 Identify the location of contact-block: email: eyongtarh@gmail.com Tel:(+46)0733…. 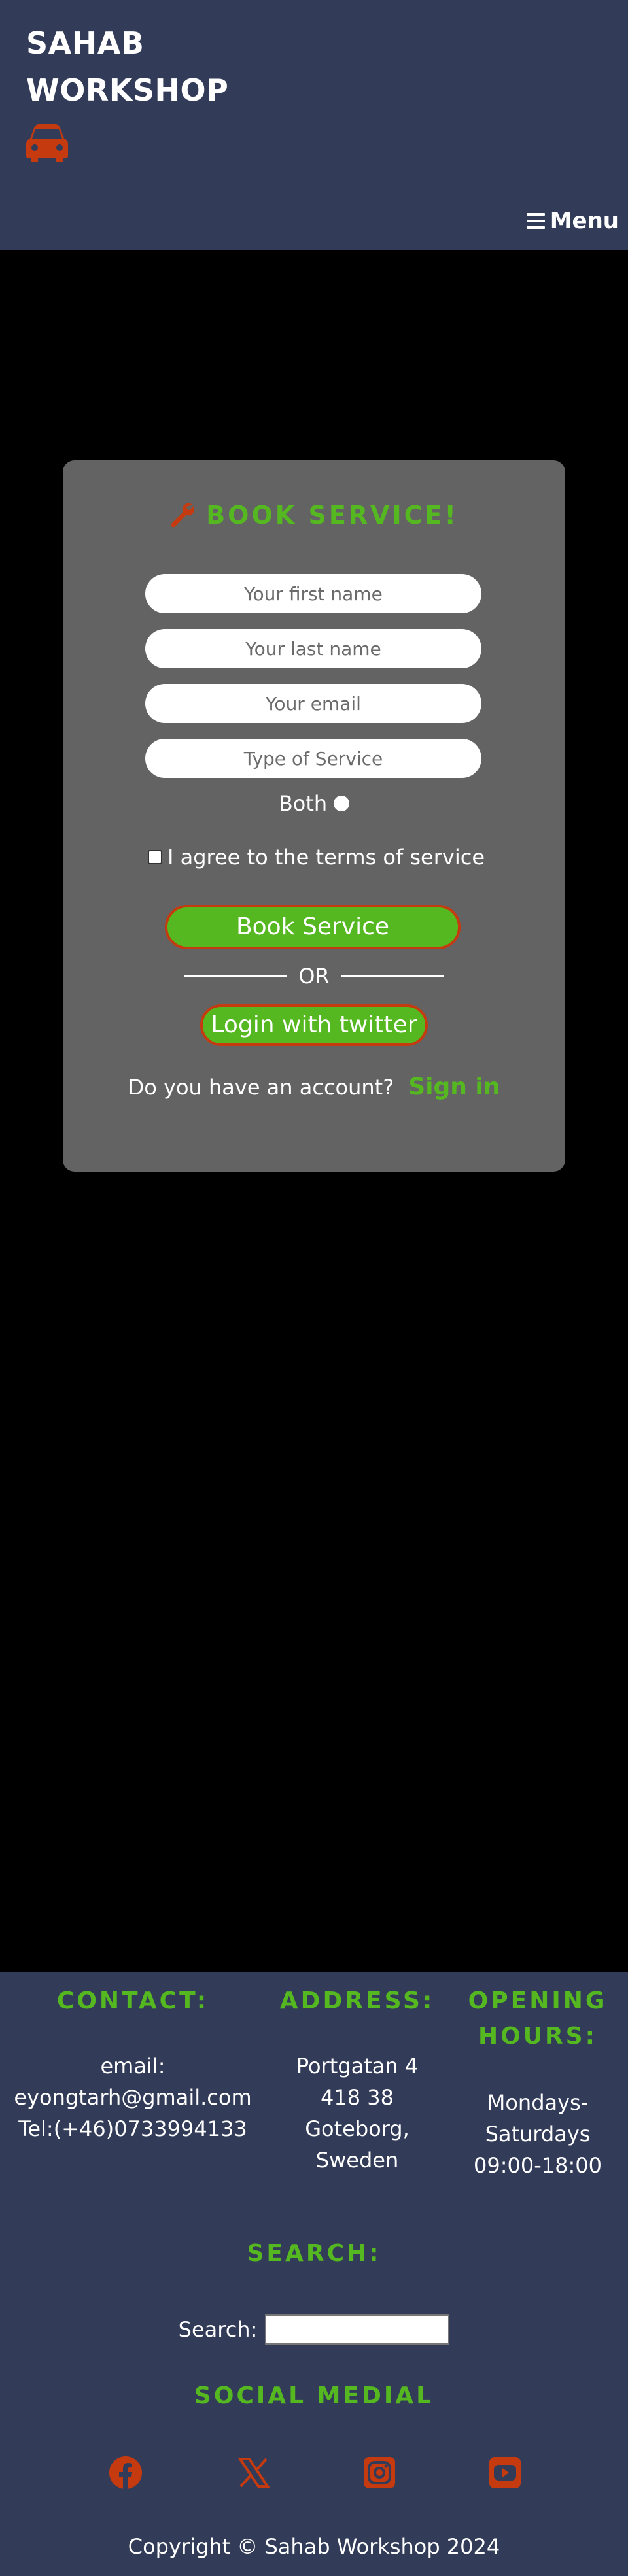
(133, 2097).